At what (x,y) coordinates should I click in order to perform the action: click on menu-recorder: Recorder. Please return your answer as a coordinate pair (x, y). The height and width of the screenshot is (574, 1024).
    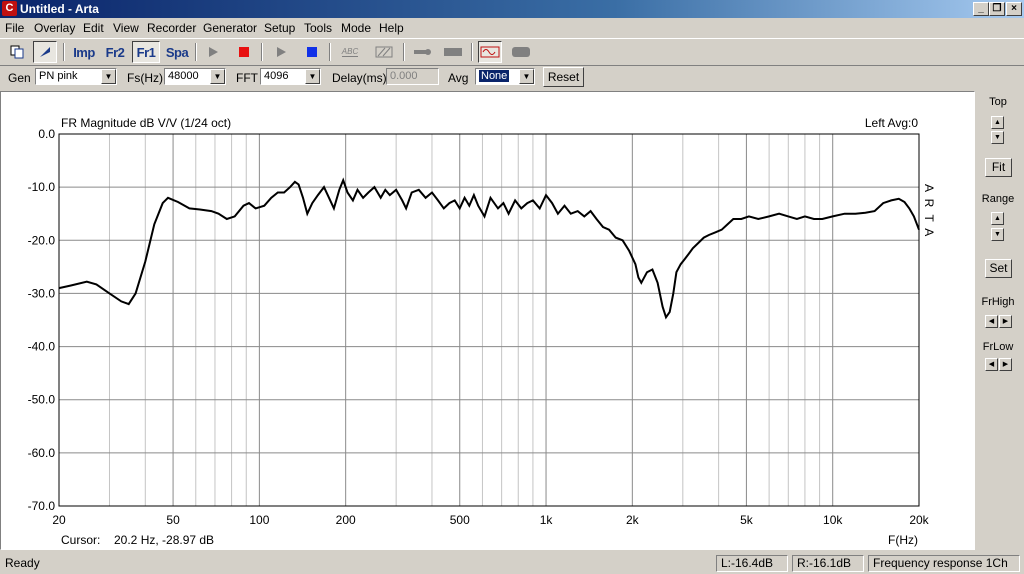
    Looking at the image, I should click on (171, 28).